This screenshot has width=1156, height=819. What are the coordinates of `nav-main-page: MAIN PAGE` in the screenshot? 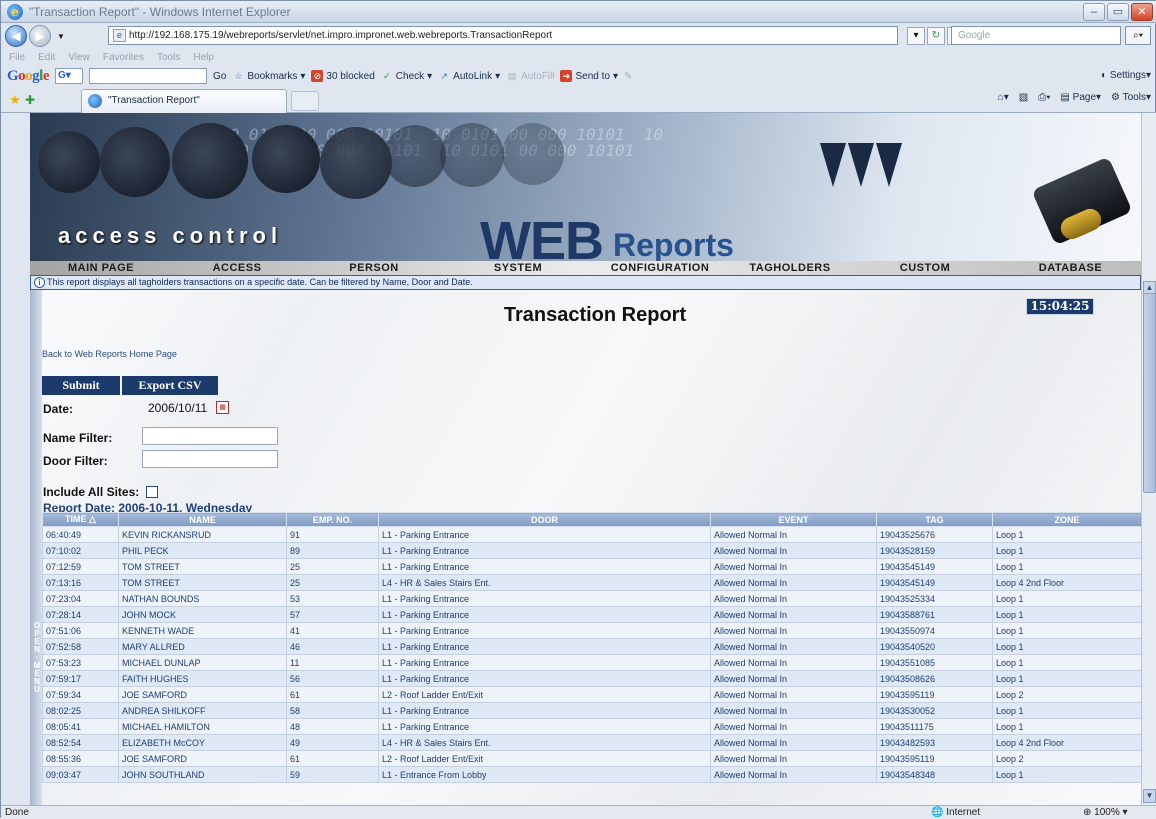 It's located at (101, 268).